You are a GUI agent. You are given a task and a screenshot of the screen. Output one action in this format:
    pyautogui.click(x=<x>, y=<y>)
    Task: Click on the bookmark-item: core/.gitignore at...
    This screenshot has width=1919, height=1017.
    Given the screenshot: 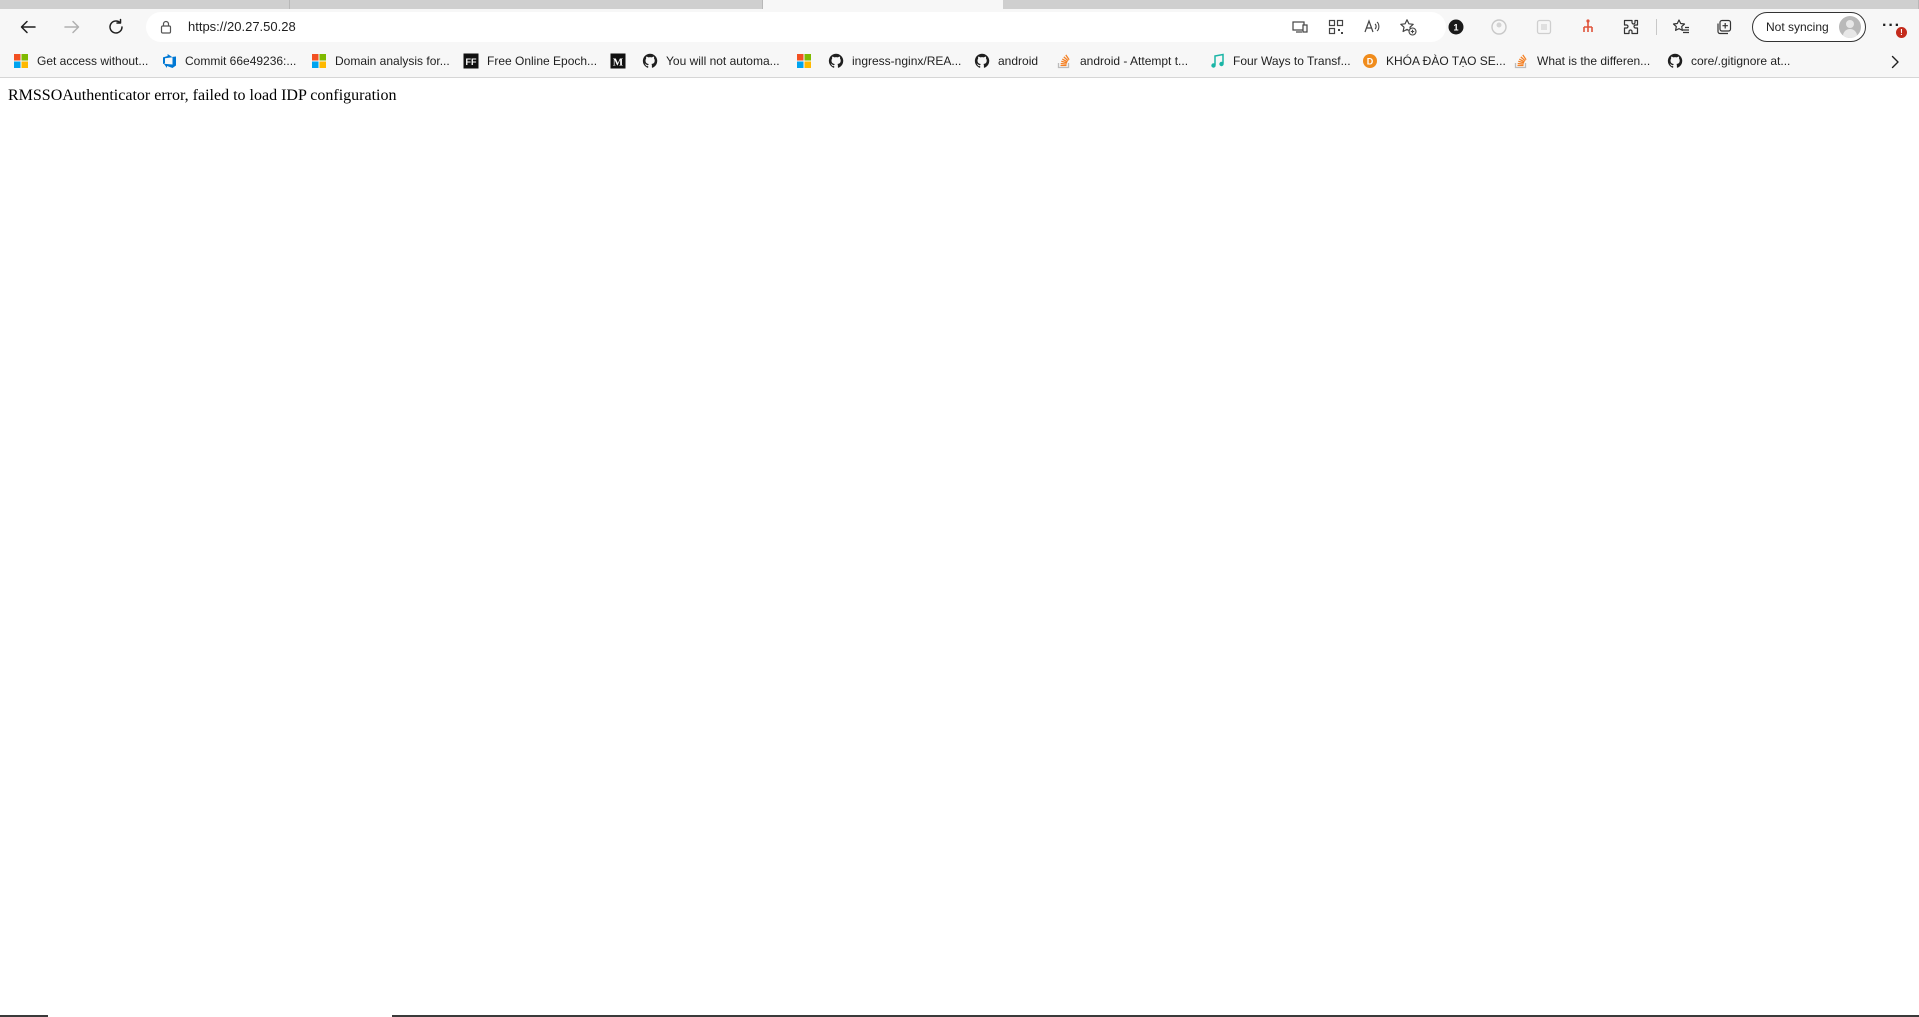 What is the action you would take?
    pyautogui.click(x=1728, y=61)
    